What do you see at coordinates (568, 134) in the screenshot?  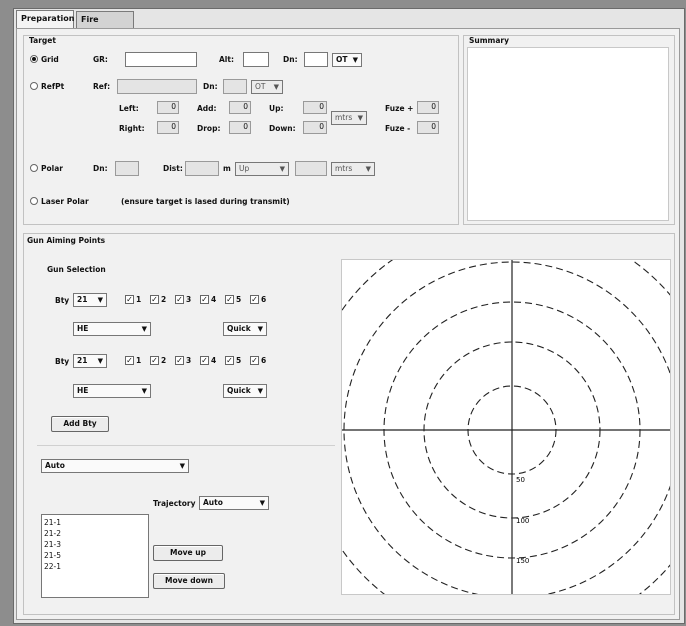 I see `summary-textarea` at bounding box center [568, 134].